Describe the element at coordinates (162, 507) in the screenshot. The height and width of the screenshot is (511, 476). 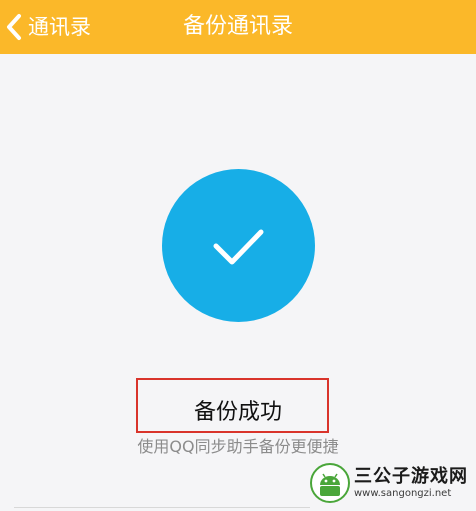
I see `divider` at that location.